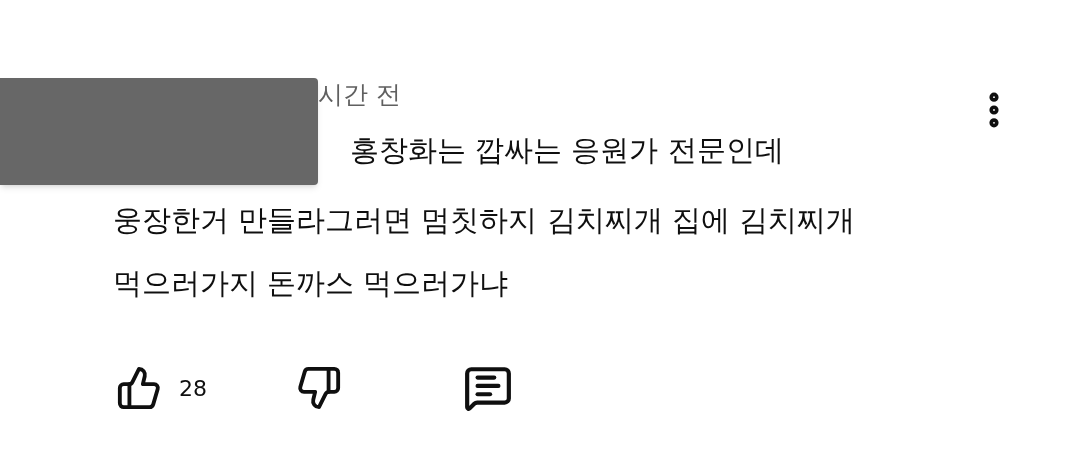 This screenshot has height=461, width=1082. I want to click on comment-text: 웅장한거 만들라그러면 멈칫하지 김치찌개 집에 김치찌개, so click(485, 220).